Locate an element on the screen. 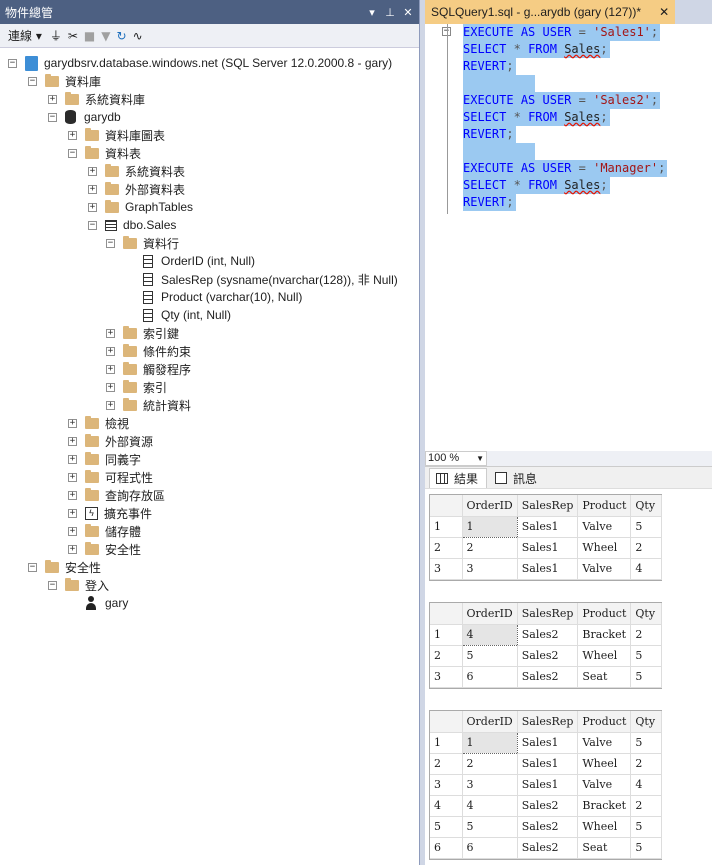  filter-icon: ▼ is located at coordinates (105, 36).